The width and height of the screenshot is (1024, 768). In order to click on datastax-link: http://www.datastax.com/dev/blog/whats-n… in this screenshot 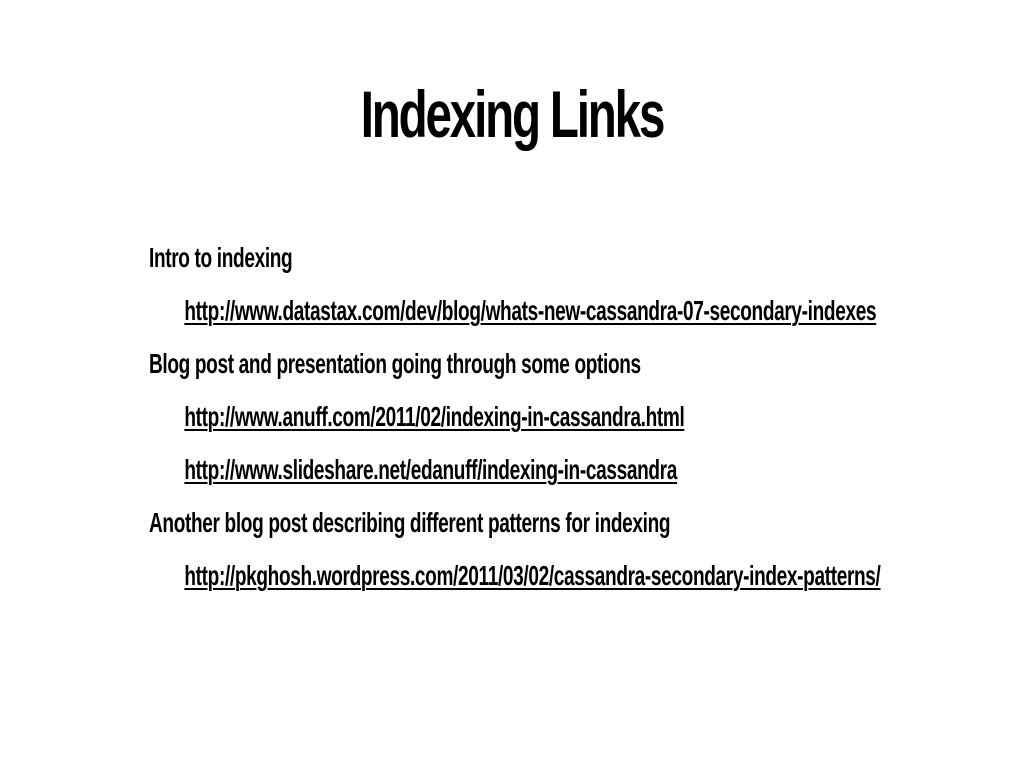, I will do `click(530, 310)`.